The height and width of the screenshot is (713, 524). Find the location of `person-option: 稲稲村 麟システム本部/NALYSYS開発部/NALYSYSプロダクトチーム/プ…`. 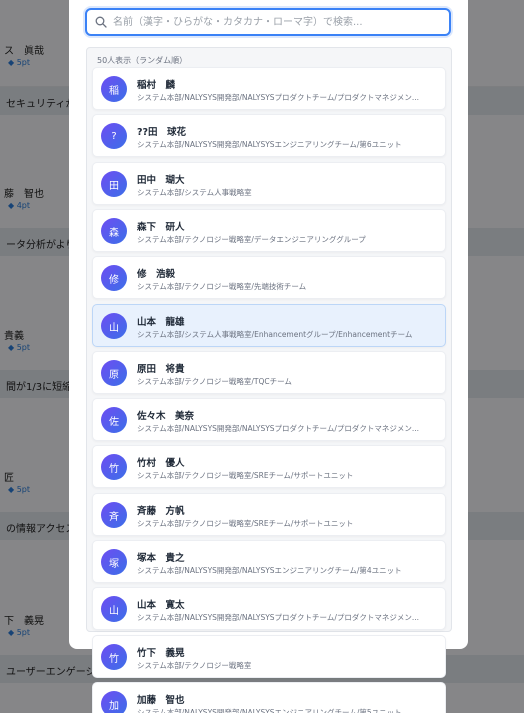

person-option: 稲稲村 麟システム本部/NALYSYS開発部/NALYSYSプロダクトチーム/プ… is located at coordinates (269, 88).